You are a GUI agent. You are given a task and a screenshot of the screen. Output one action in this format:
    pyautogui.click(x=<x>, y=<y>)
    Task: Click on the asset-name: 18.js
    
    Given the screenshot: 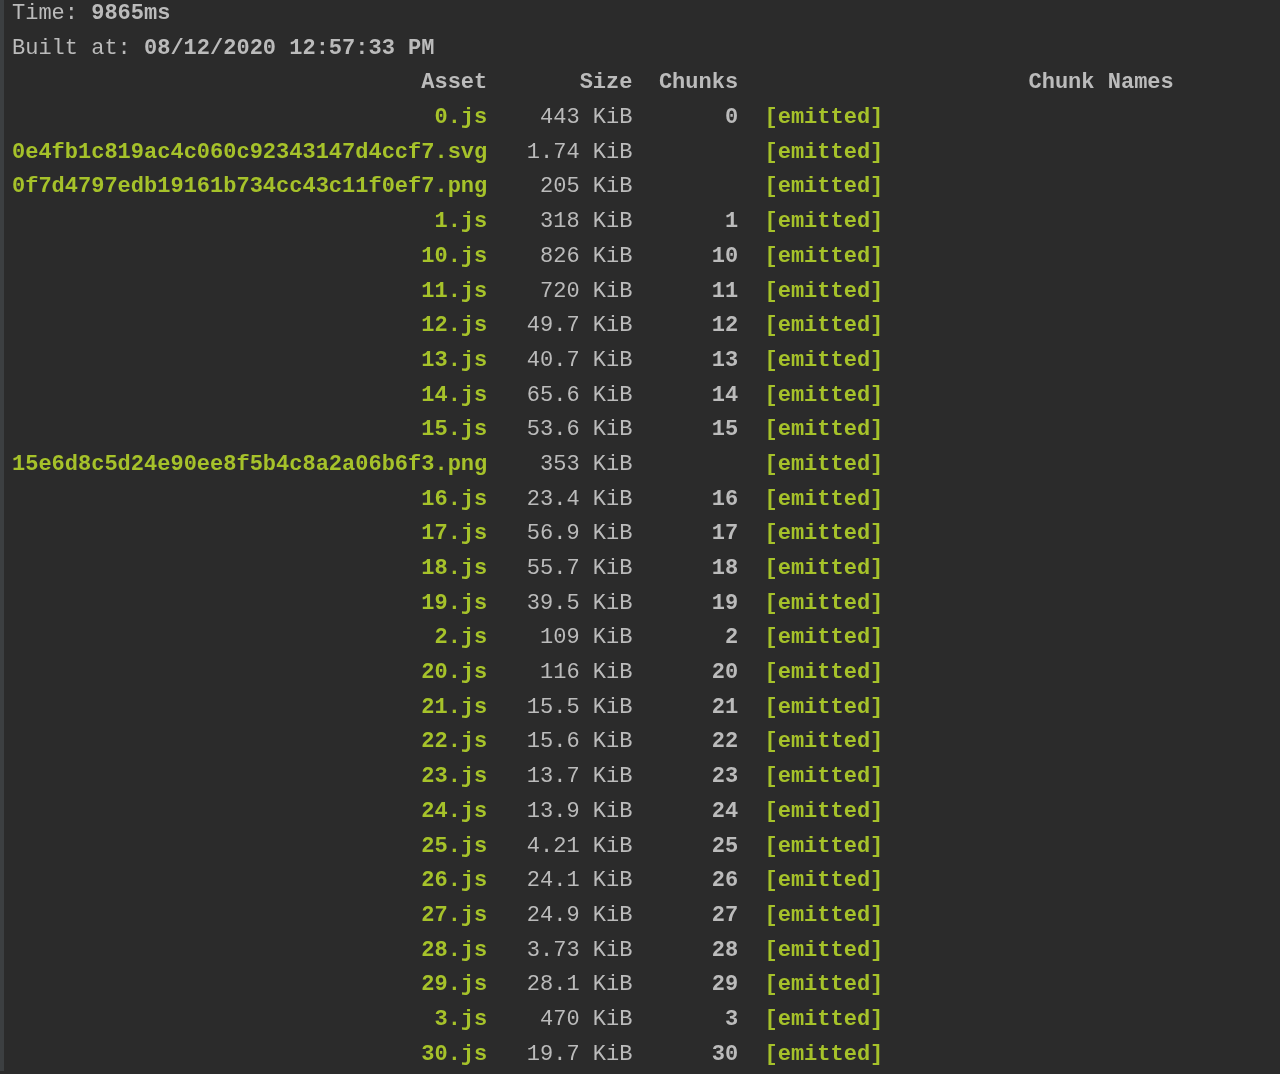 What is the action you would take?
    pyautogui.click(x=454, y=569)
    